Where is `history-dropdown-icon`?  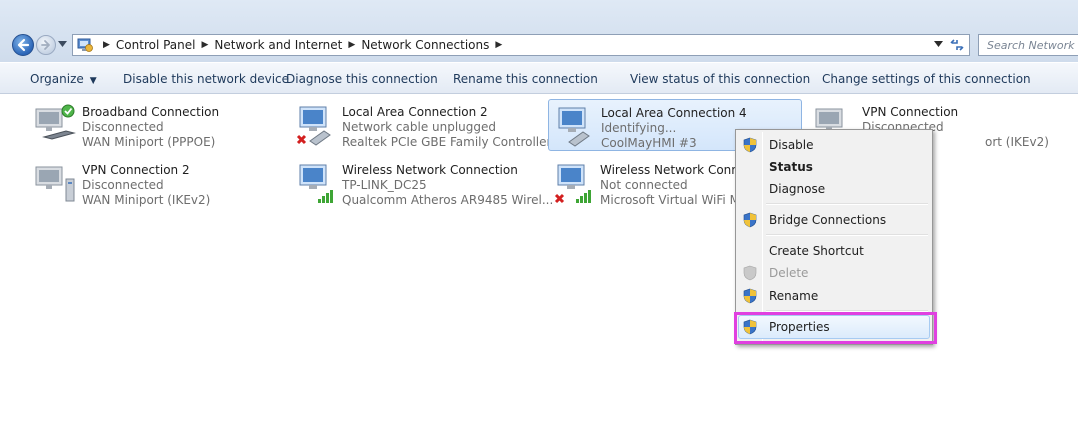
history-dropdown-icon is located at coordinates (62, 44).